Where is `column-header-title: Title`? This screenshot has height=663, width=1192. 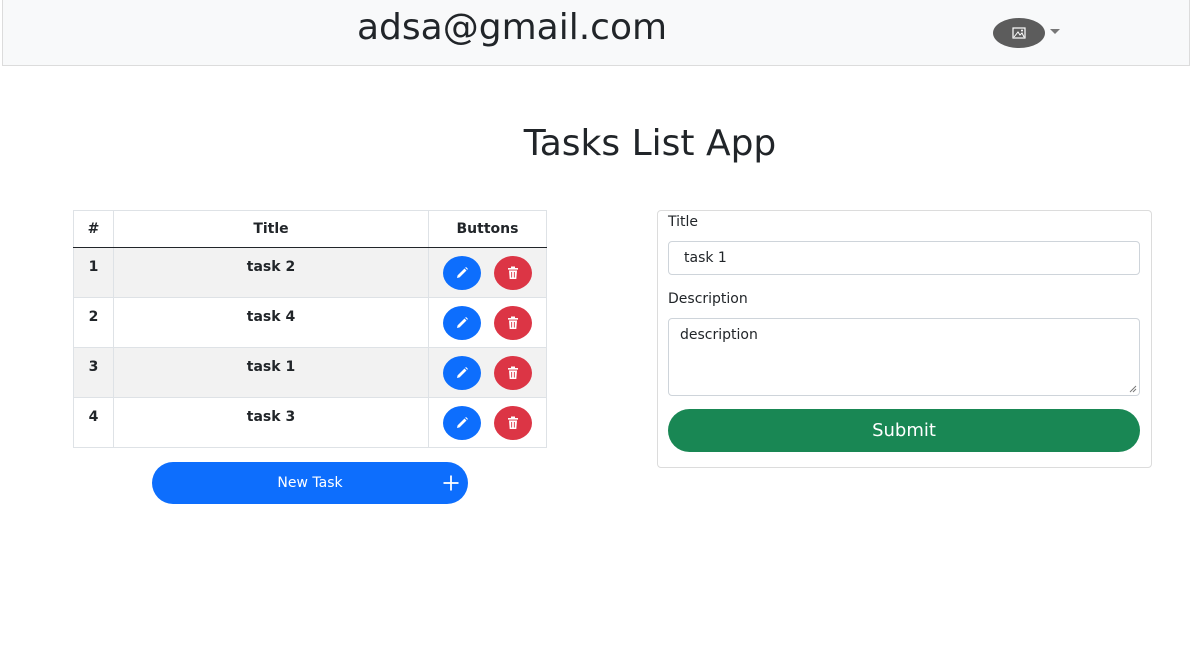
column-header-title: Title is located at coordinates (271, 229).